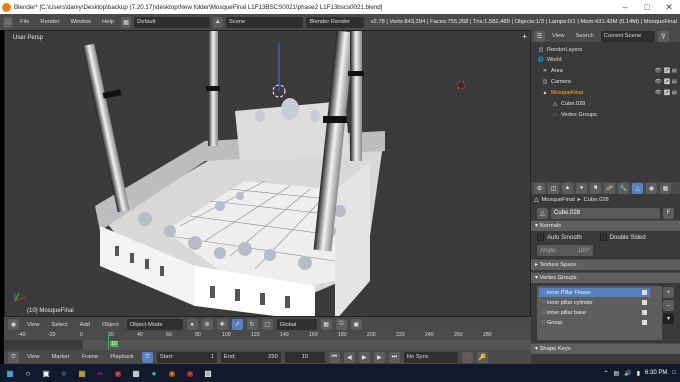  Describe the element at coordinates (13, 324) in the screenshot. I see `viewport-editor-icon: ◉` at that location.